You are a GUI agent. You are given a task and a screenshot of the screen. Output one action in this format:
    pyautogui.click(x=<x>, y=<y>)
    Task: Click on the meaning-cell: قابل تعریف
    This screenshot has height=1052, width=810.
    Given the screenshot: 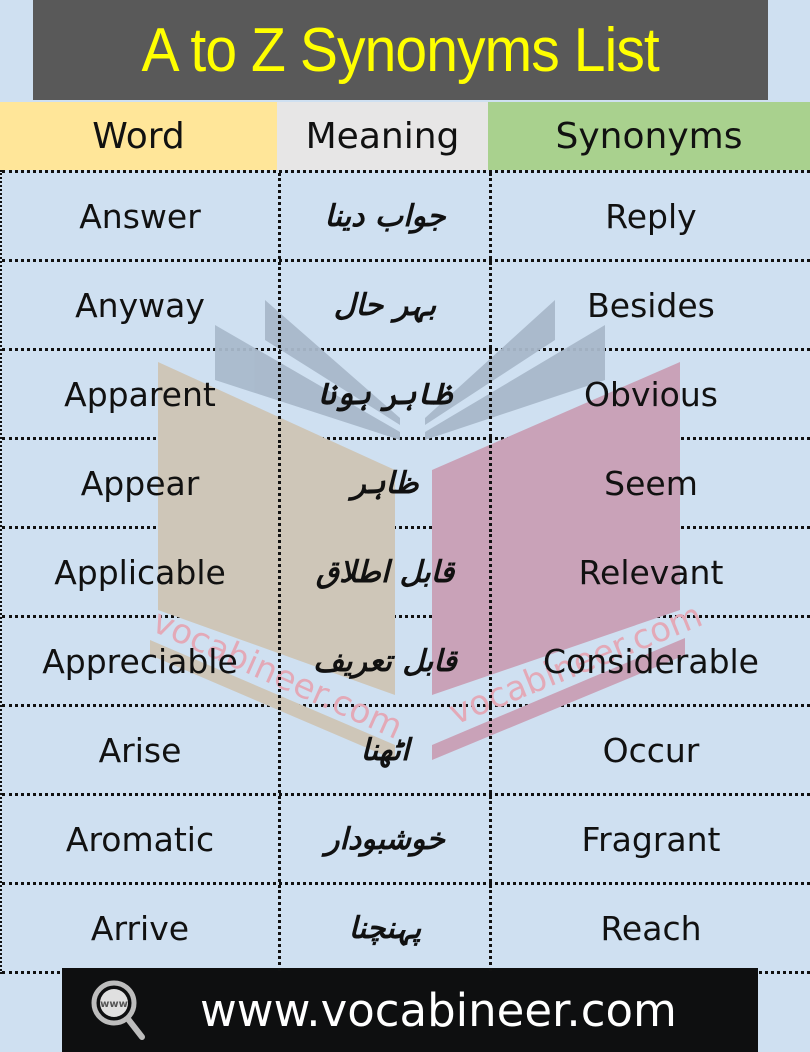 What is the action you would take?
    pyautogui.click(x=386, y=661)
    